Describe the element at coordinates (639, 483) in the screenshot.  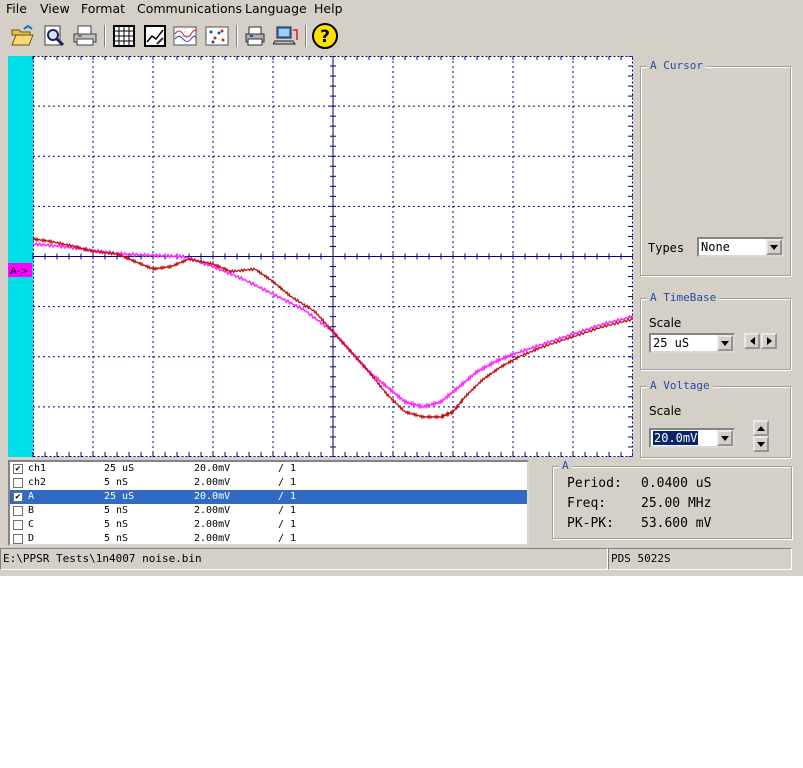
I see `period-readout: Period: 0.0400 uS` at that location.